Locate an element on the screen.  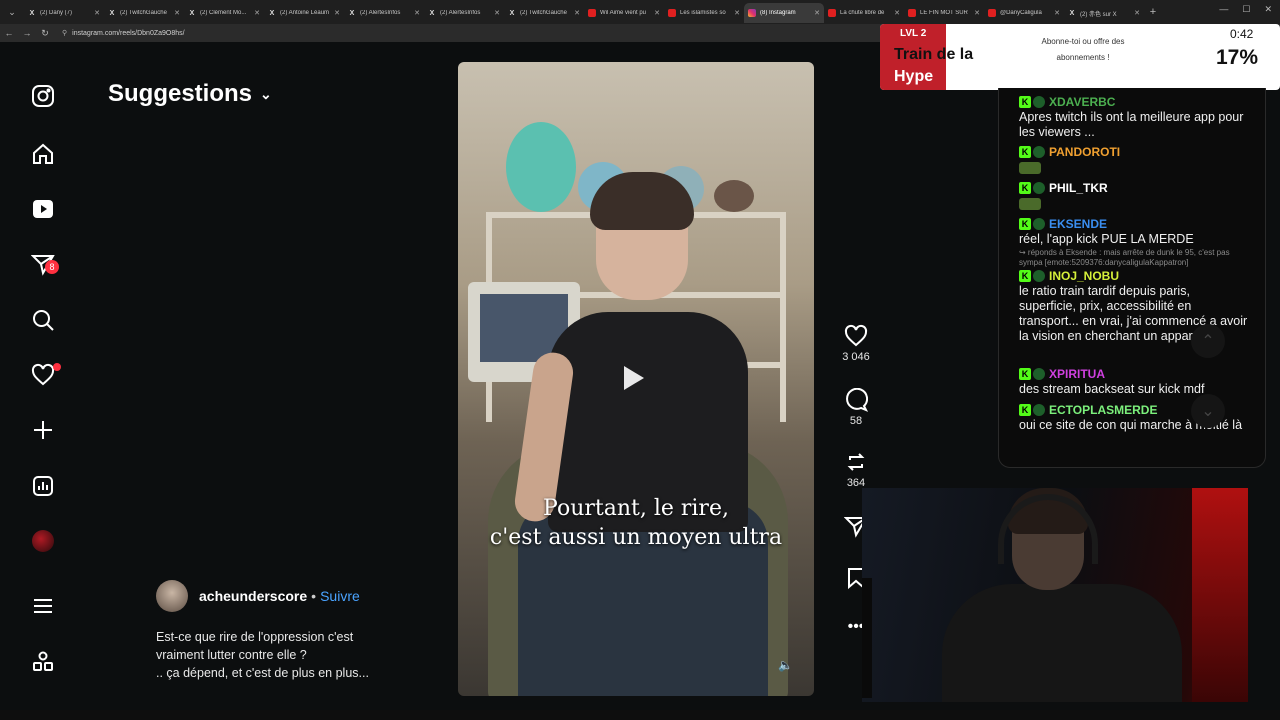
reel-author: acheunderscore • Suivre is located at coordinates (258, 596).